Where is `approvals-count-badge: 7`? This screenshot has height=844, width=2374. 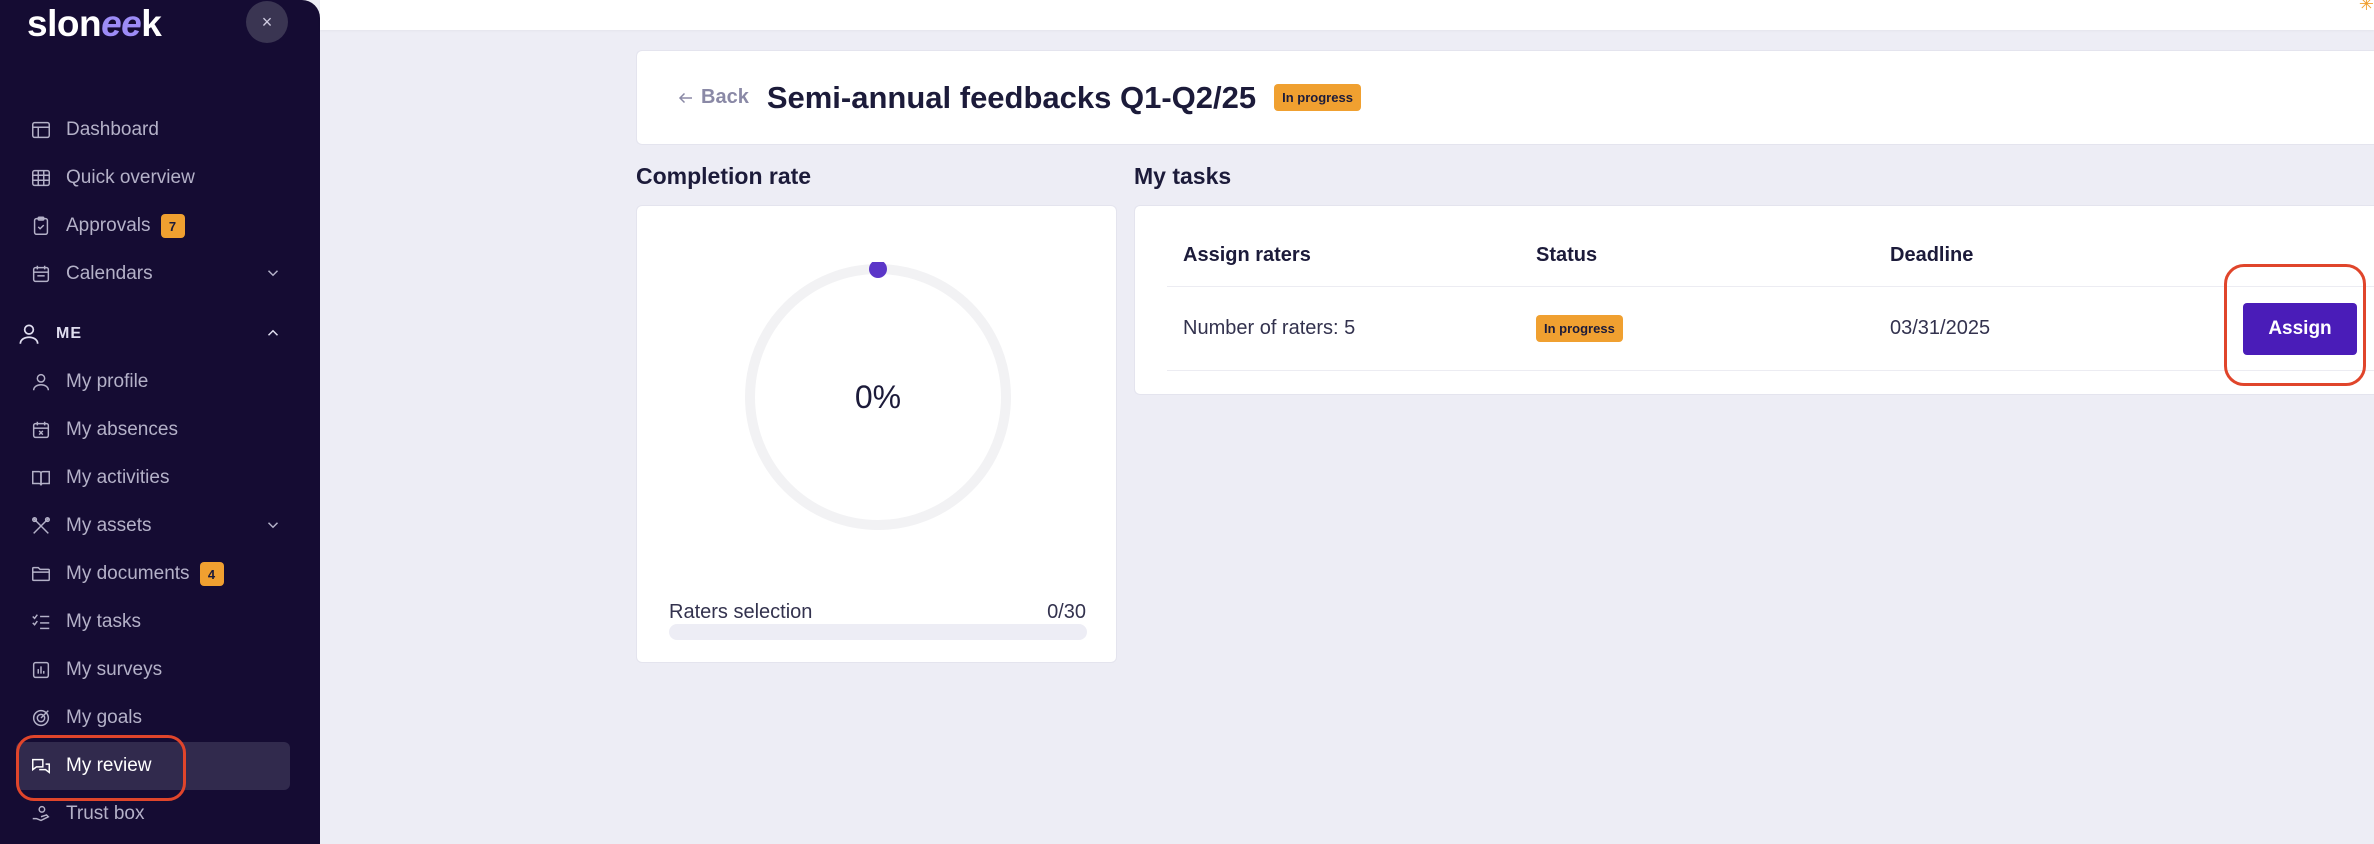 approvals-count-badge: 7 is located at coordinates (172, 226).